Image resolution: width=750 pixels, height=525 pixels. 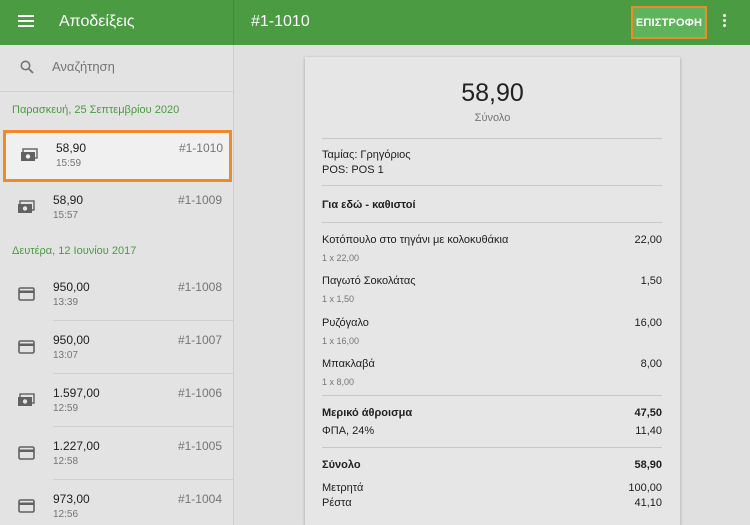 What do you see at coordinates (76, 393) in the screenshot?
I see `receipt-amount: 1.597,00` at bounding box center [76, 393].